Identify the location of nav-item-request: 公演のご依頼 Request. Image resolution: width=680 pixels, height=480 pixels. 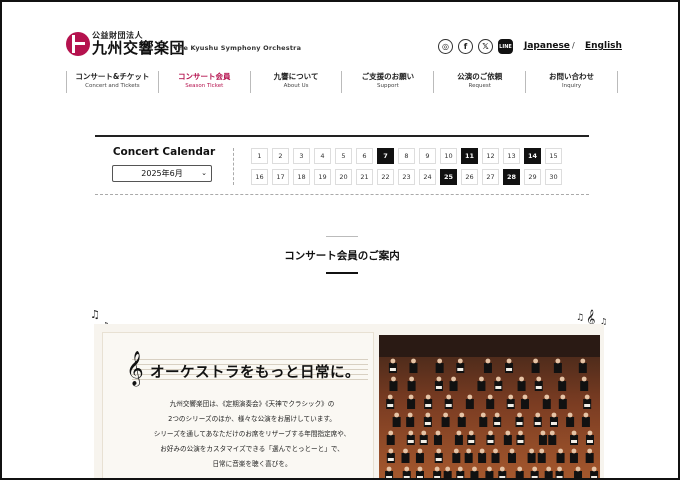
(479, 82).